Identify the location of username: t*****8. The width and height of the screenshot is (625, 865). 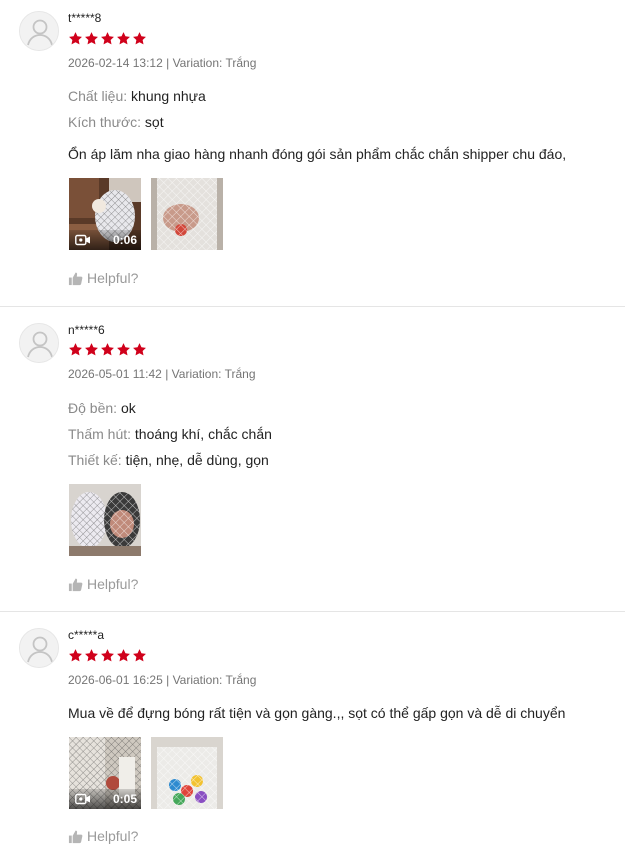
(85, 18).